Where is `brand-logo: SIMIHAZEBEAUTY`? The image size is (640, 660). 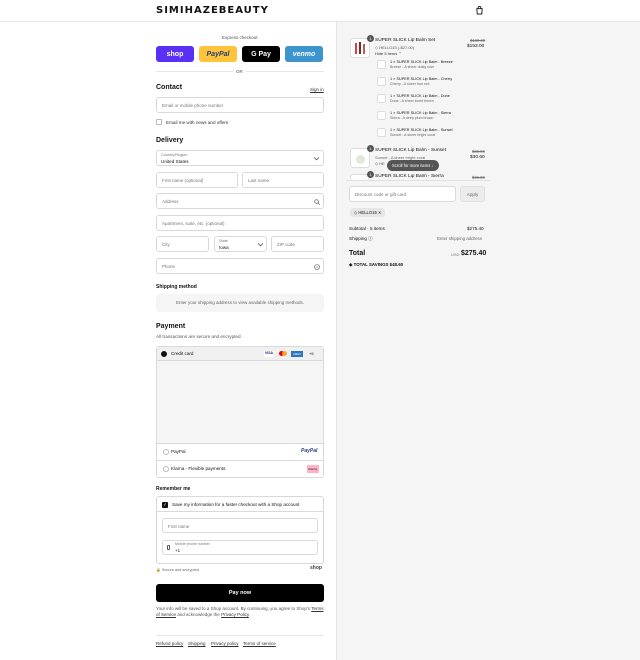 brand-logo: SIMIHAZEBEAUTY is located at coordinates (212, 10).